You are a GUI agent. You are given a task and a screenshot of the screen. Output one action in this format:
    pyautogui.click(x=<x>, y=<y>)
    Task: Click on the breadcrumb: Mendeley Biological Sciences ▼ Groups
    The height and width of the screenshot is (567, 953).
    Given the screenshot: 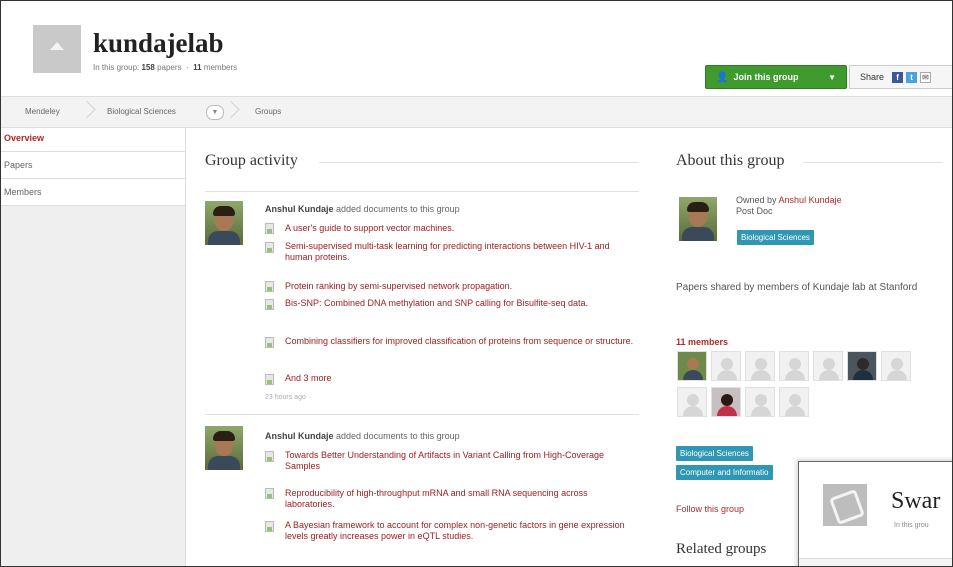 What is the action you would take?
    pyautogui.click(x=476, y=112)
    